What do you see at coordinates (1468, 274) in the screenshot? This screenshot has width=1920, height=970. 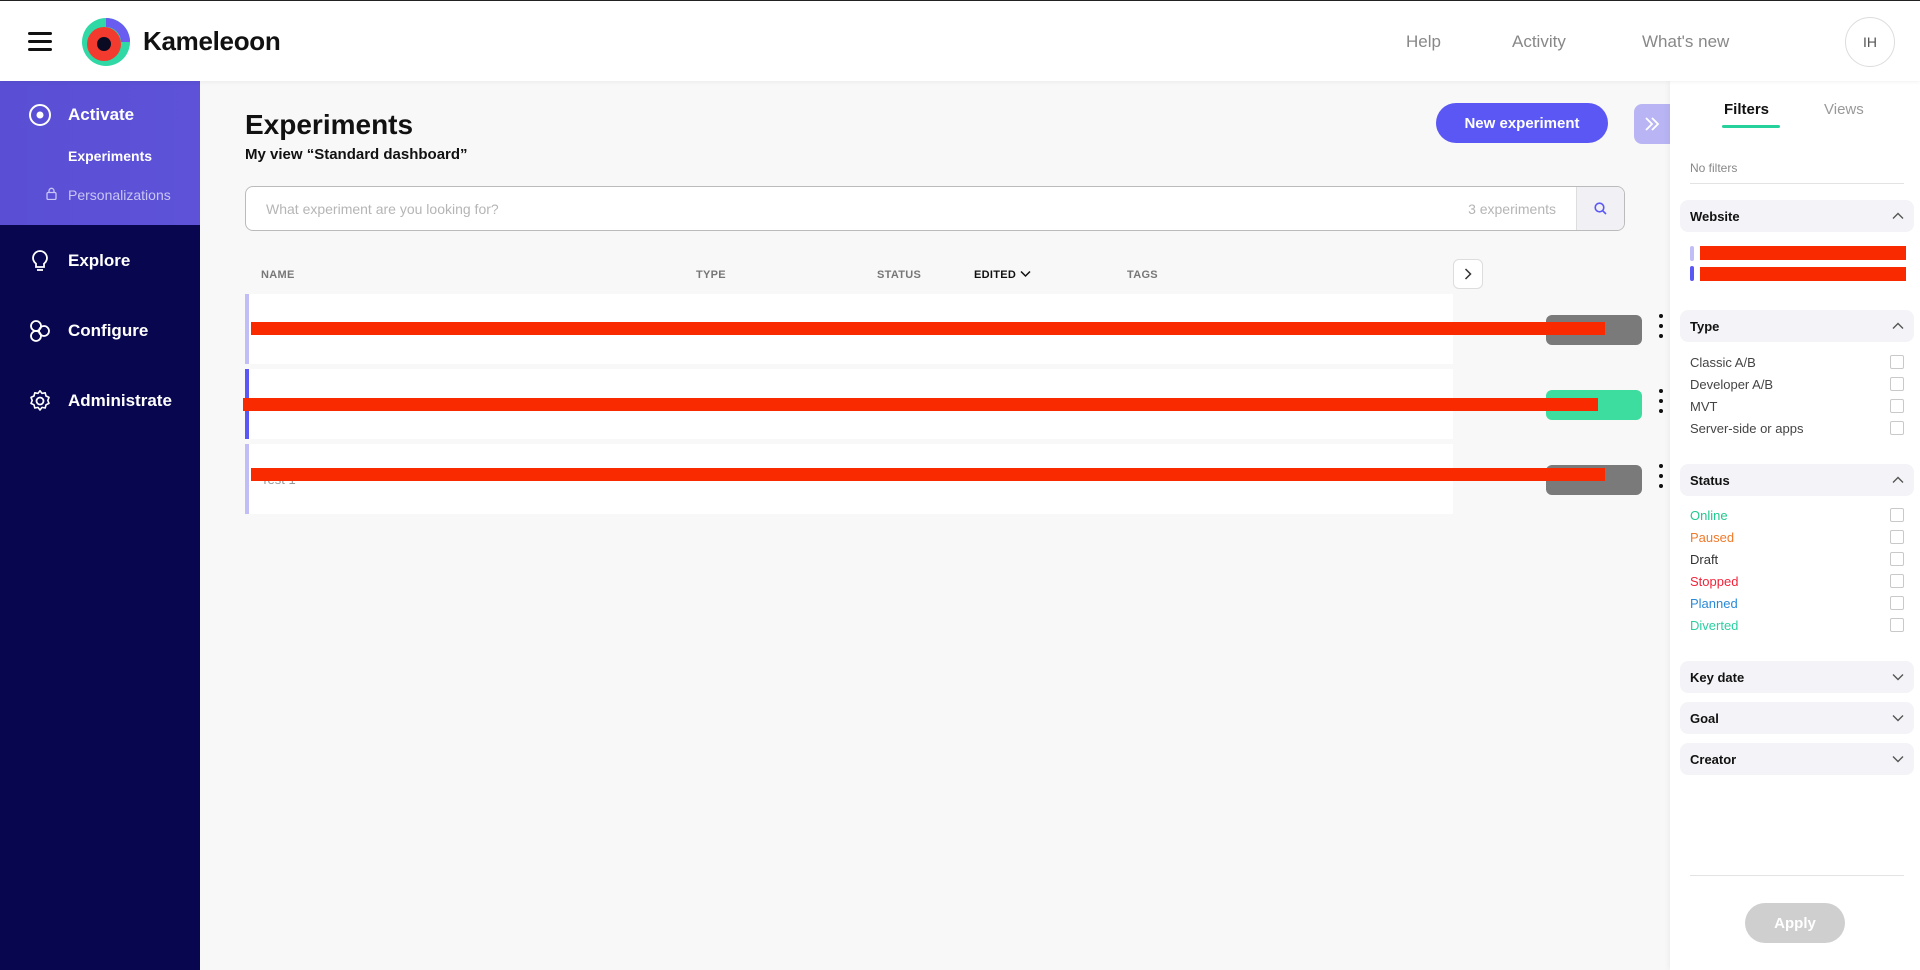 I see `more-columns-button` at bounding box center [1468, 274].